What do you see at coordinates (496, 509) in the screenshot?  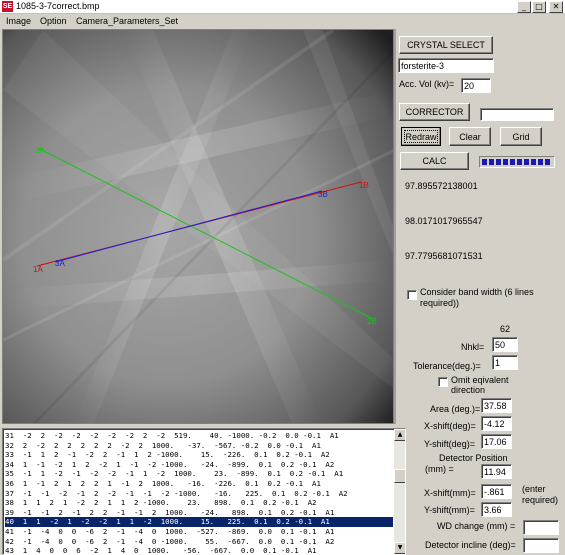 I see `yshift-mm-field: 3.66` at bounding box center [496, 509].